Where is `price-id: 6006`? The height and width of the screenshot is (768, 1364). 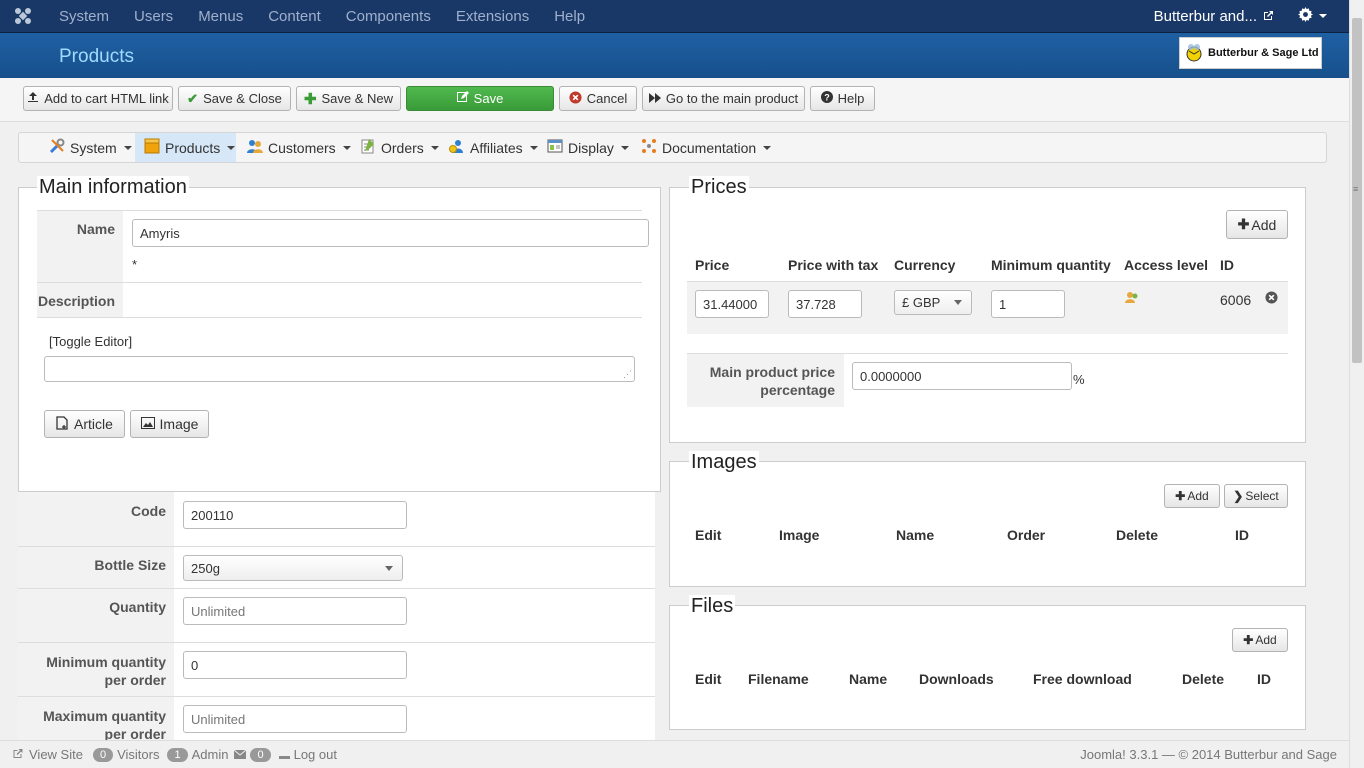 price-id: 6006 is located at coordinates (1236, 300).